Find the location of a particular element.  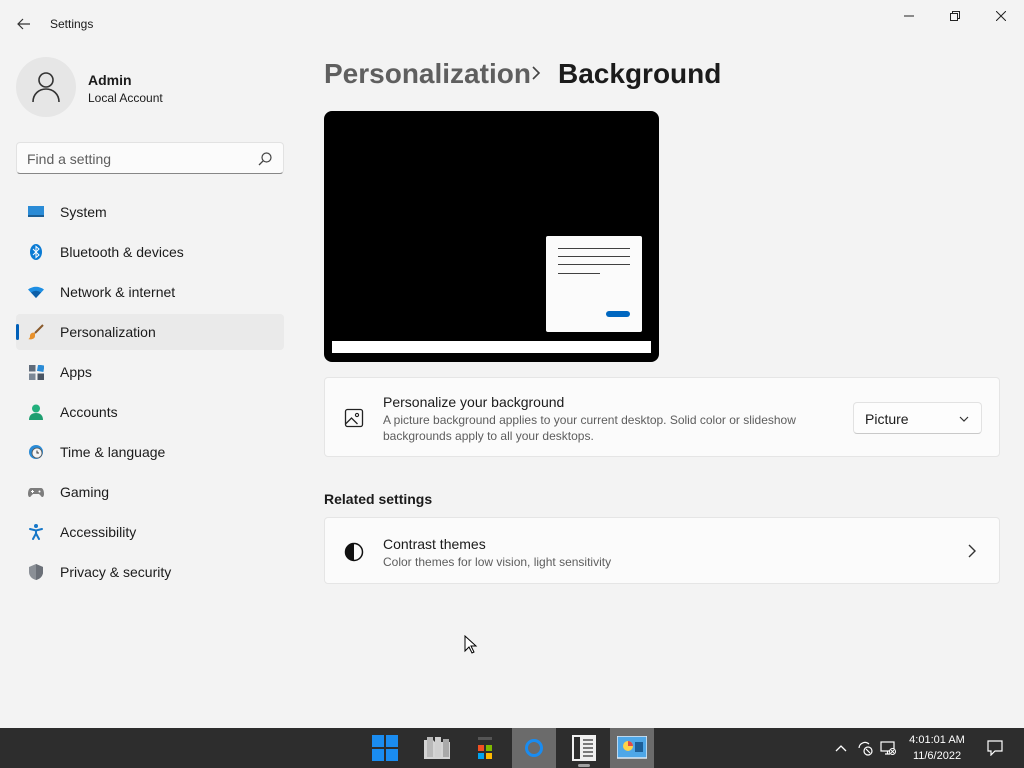

taskbar-file-explorer is located at coordinates (437, 748).